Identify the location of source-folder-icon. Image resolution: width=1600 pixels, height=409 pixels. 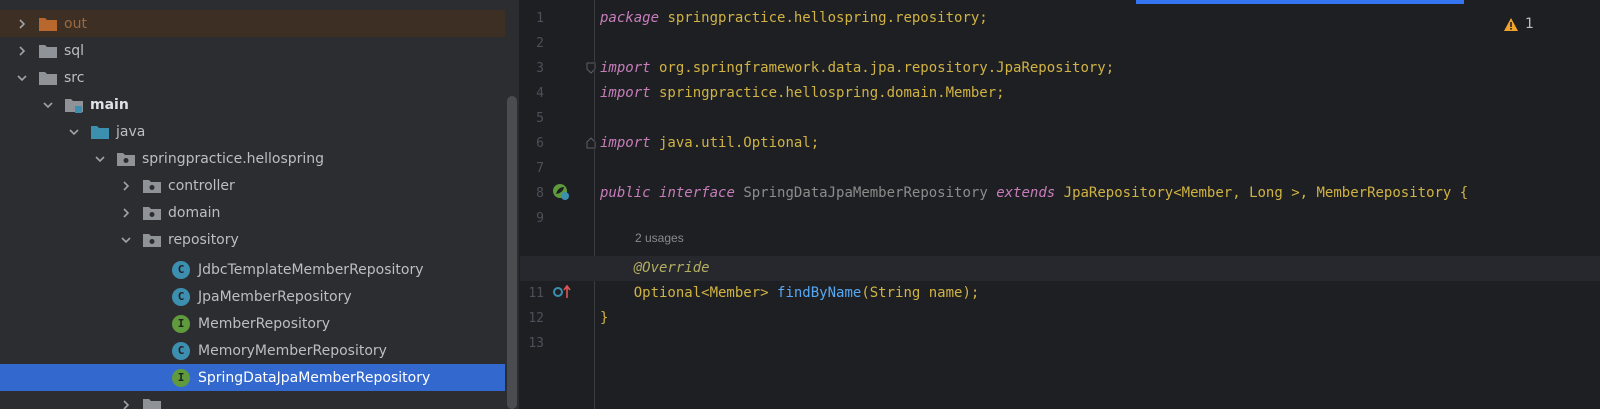
(100, 132).